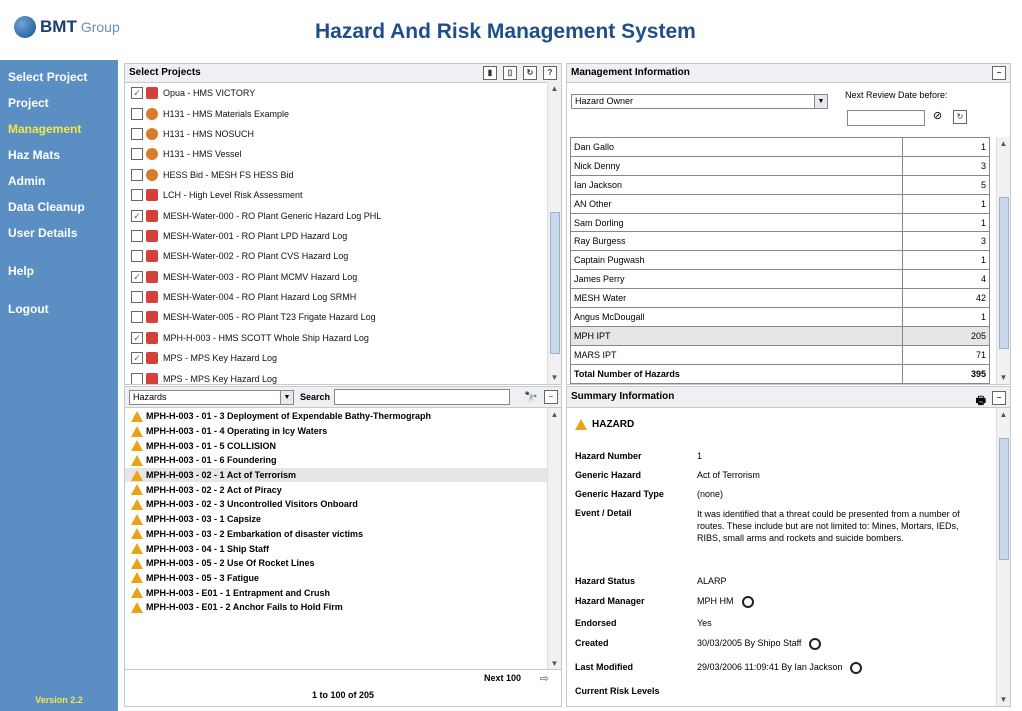 This screenshot has height=711, width=1022. What do you see at coordinates (422, 397) in the screenshot?
I see `search-input` at bounding box center [422, 397].